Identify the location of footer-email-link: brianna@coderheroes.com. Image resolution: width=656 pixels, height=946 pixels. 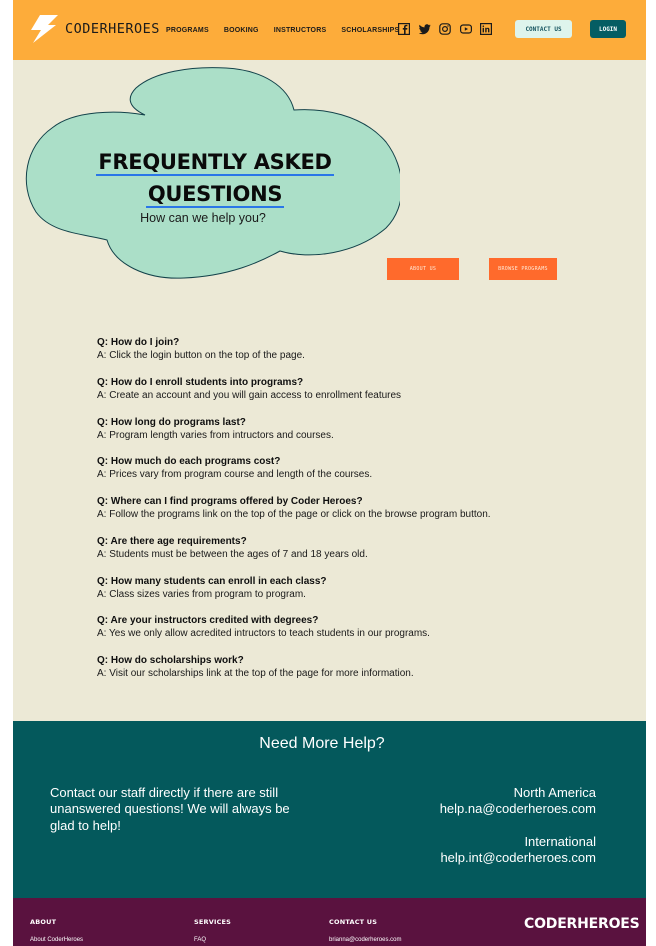
(365, 940).